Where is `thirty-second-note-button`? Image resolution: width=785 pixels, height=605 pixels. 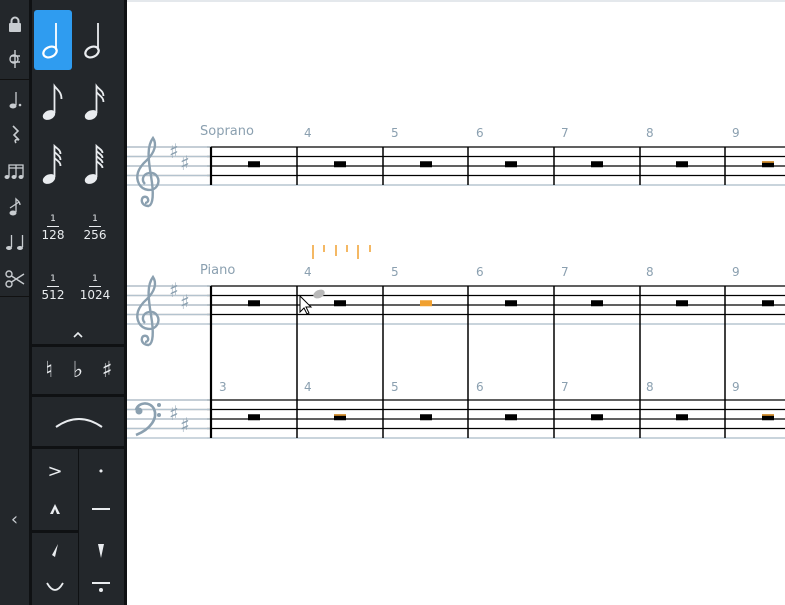
thirty-second-note-button is located at coordinates (53, 164).